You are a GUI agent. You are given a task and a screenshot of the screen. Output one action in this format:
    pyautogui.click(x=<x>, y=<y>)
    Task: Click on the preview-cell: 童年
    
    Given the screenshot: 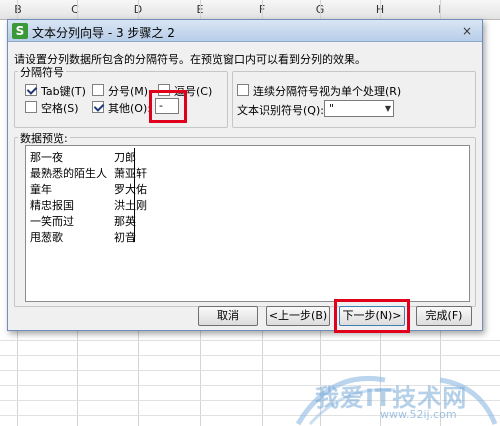 What is the action you would take?
    pyautogui.click(x=41, y=189)
    